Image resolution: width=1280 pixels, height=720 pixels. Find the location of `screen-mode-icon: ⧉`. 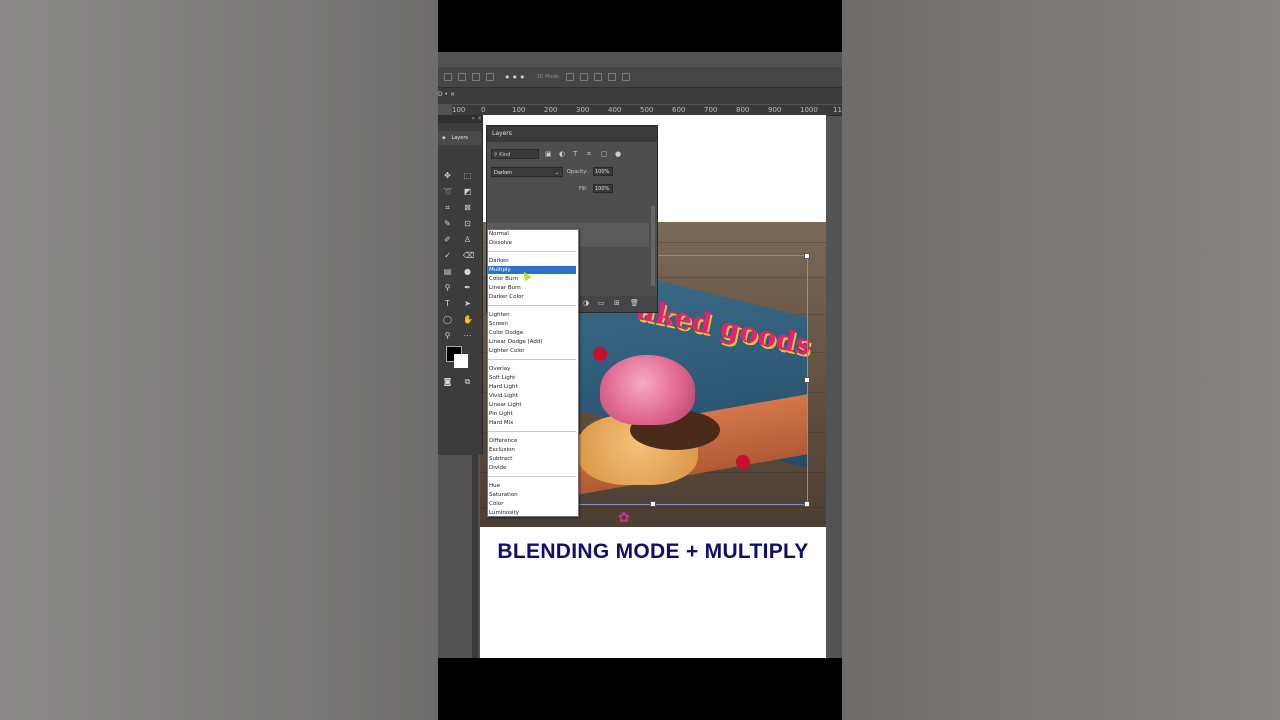

screen-mode-icon: ⧉ is located at coordinates (467, 381).